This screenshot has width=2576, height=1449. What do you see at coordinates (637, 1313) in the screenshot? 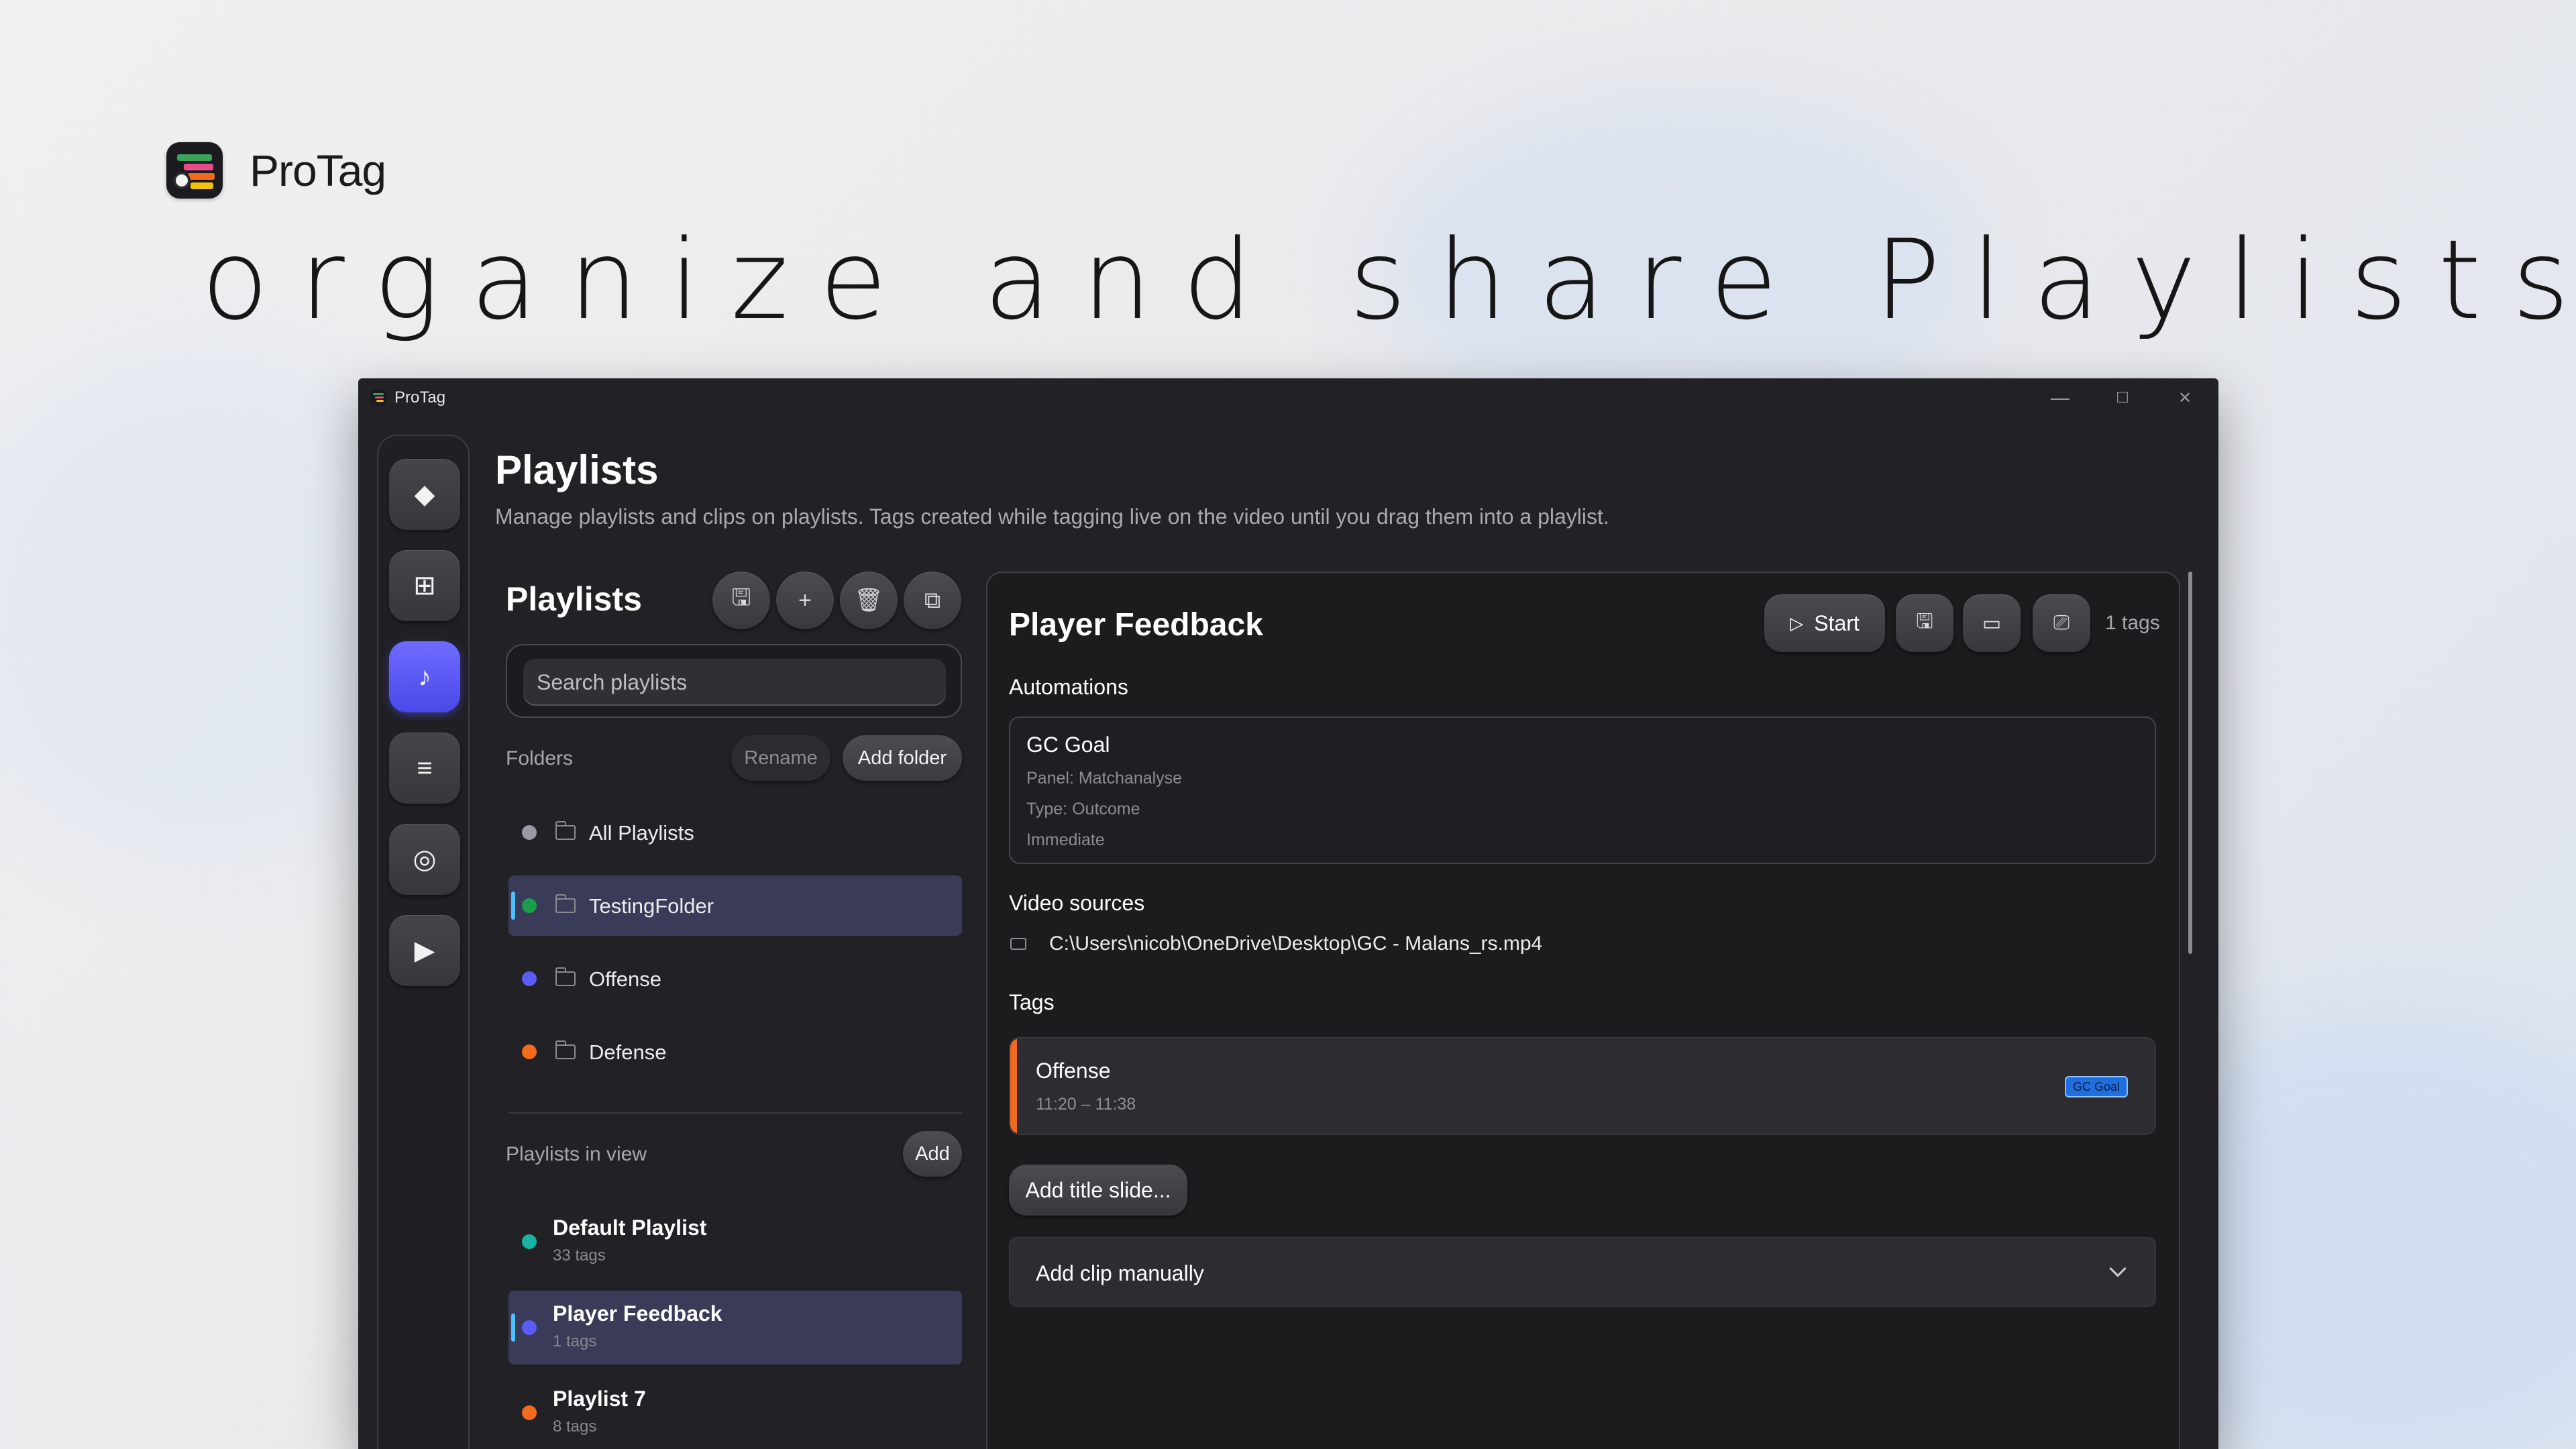
I see `playlist-name: Player Feedback` at bounding box center [637, 1313].